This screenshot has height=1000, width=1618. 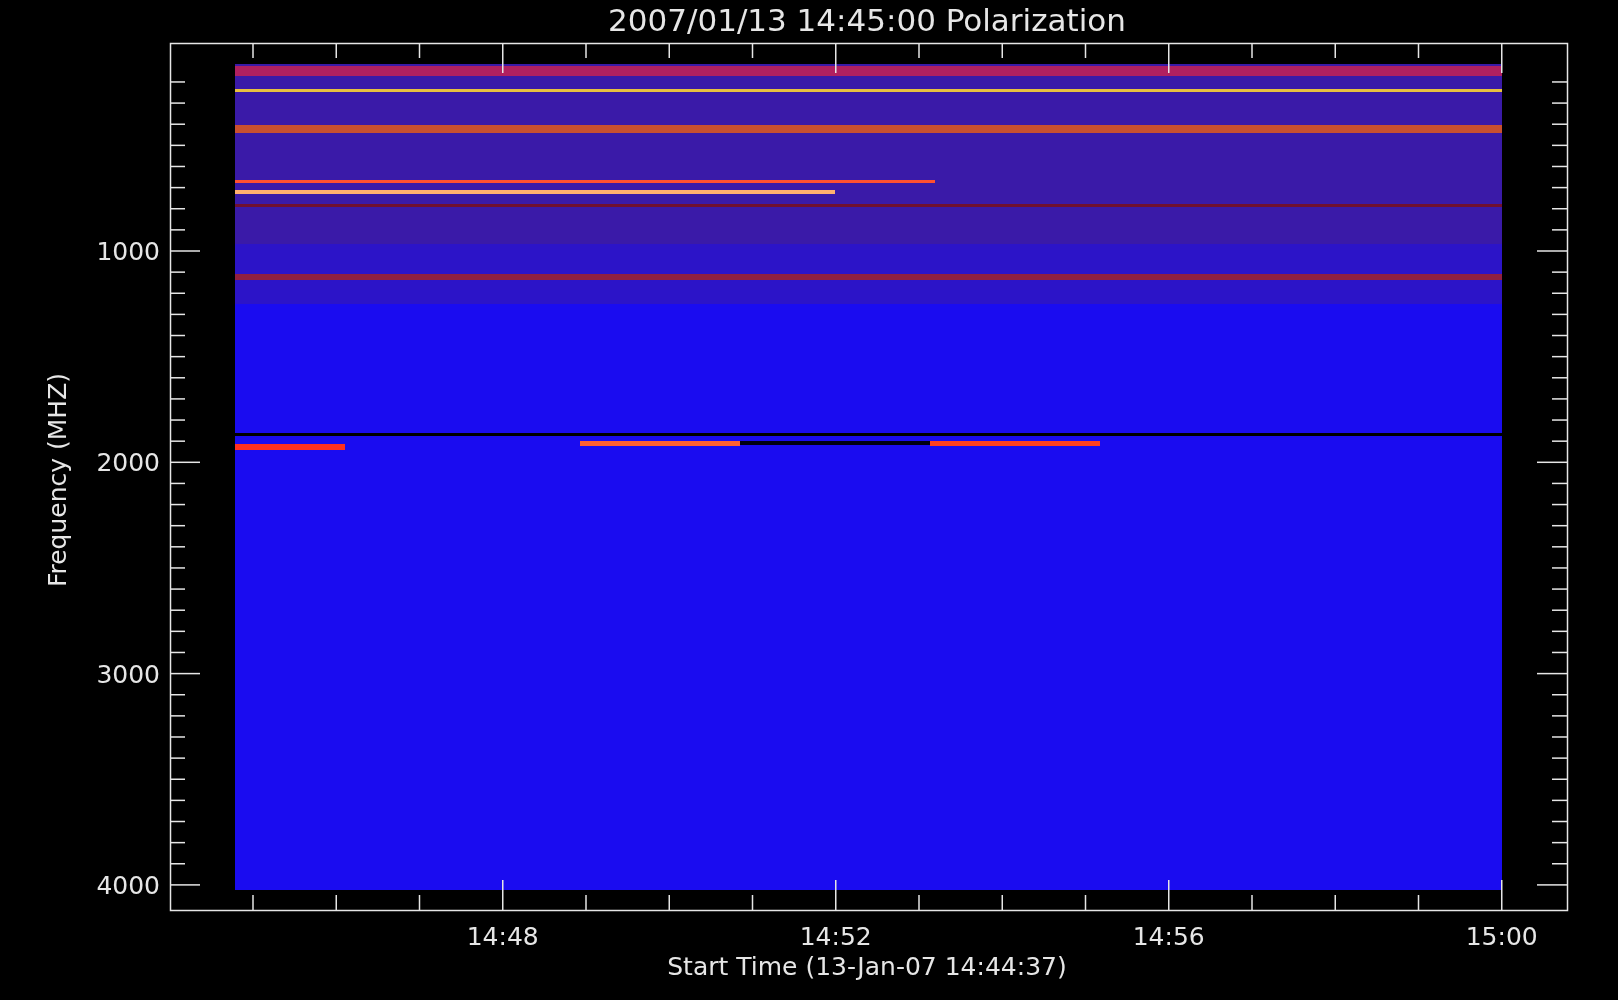 I want to click on y-tick-label: 2000, so click(x=128, y=463).